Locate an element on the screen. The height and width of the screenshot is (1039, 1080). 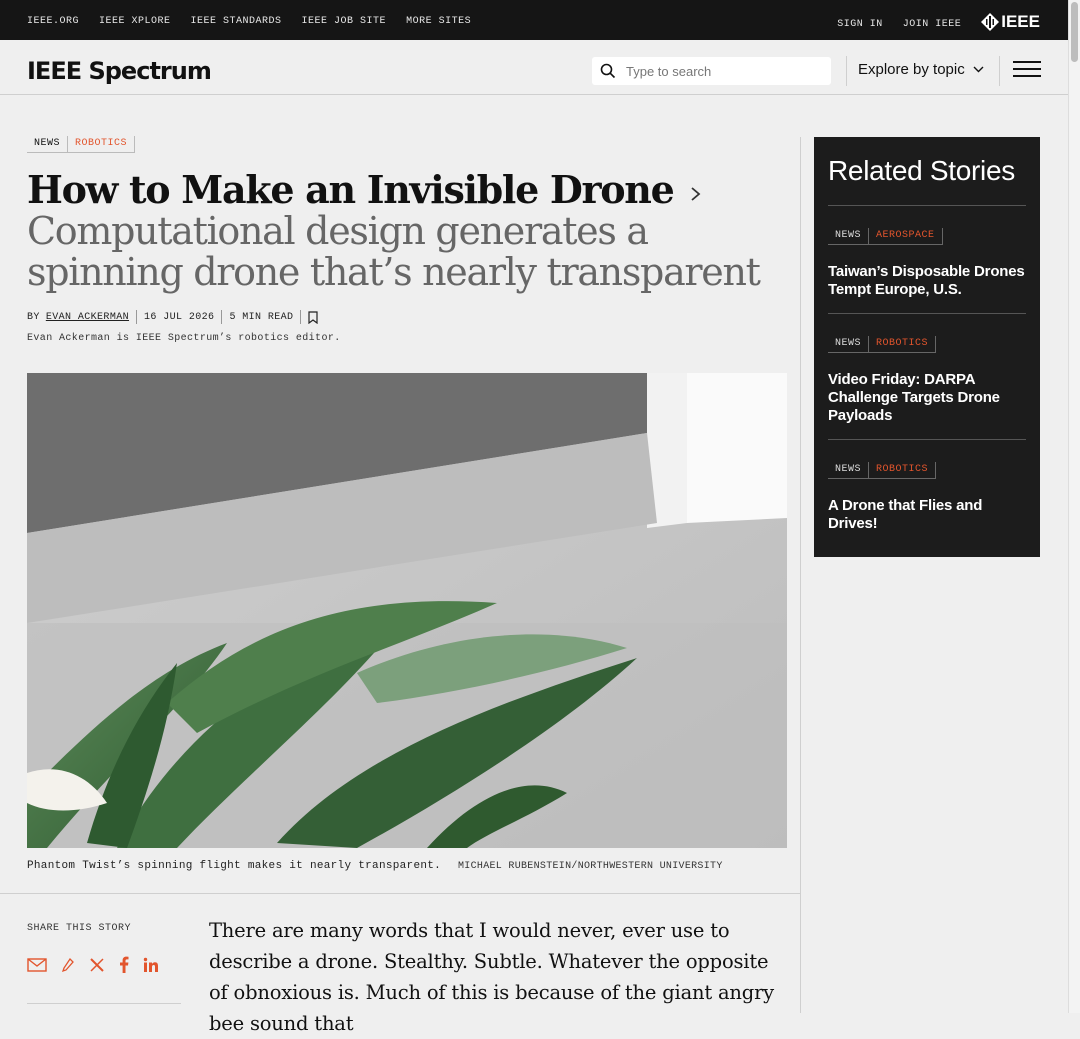
hamburger-menu-icon is located at coordinates (1027, 70).